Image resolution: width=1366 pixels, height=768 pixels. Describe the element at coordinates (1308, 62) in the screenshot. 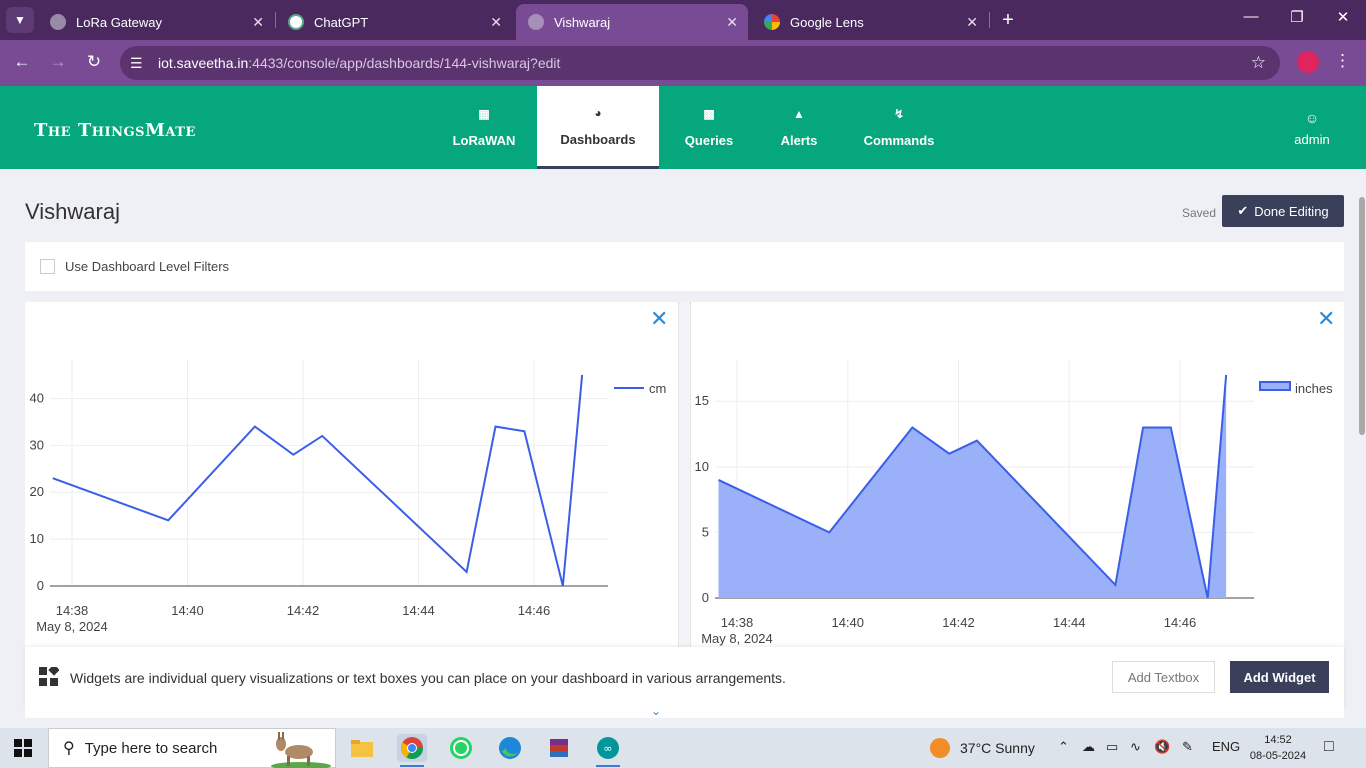

I see `profile-avatar` at that location.